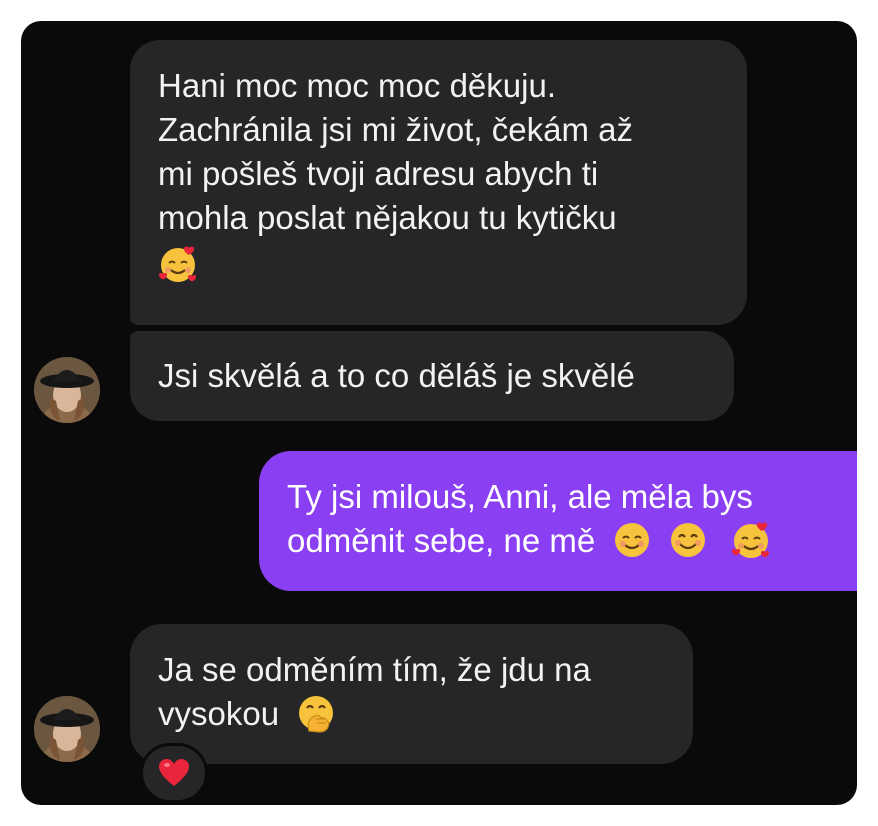  I want to click on message-line: Zachránila jsi mi život, čekám až, so click(395, 129).